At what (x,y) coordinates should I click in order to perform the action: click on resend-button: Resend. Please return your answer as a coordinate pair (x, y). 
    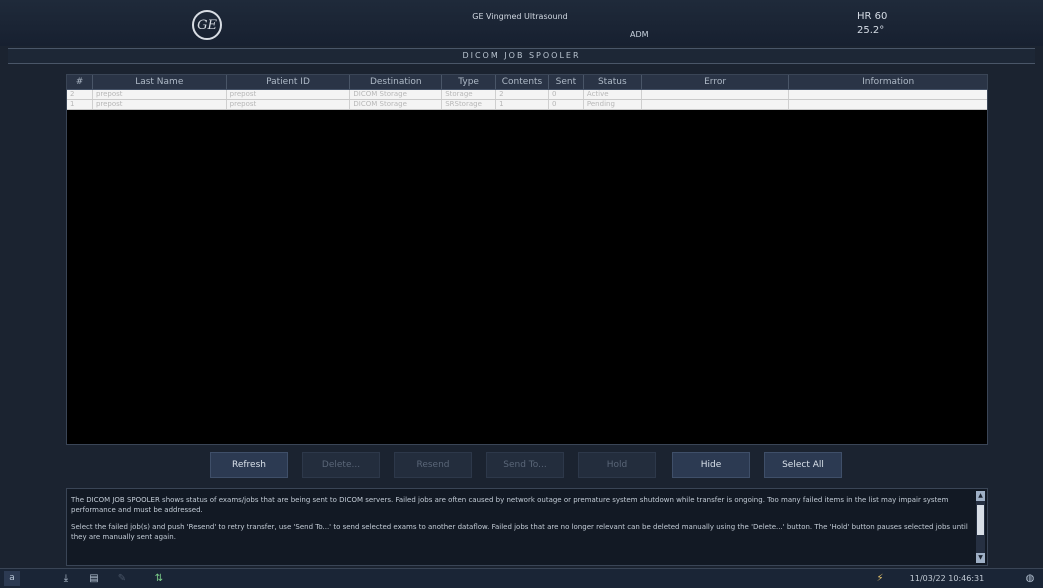
    Looking at the image, I should click on (433, 465).